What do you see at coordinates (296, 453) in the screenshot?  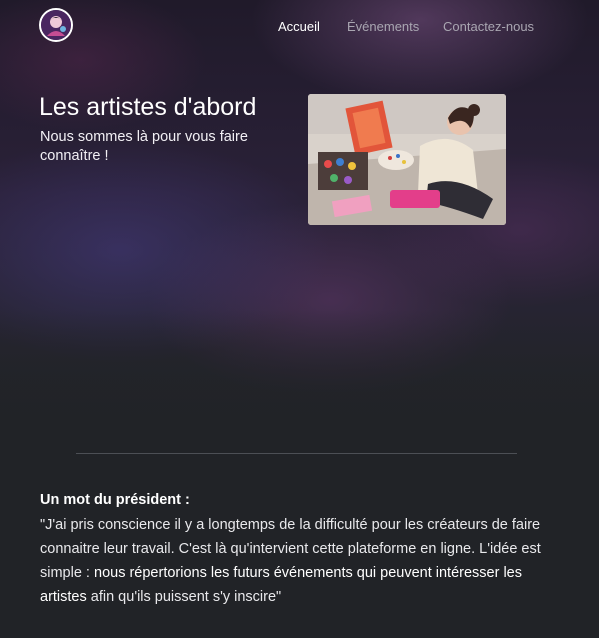 I see `section-divider` at bounding box center [296, 453].